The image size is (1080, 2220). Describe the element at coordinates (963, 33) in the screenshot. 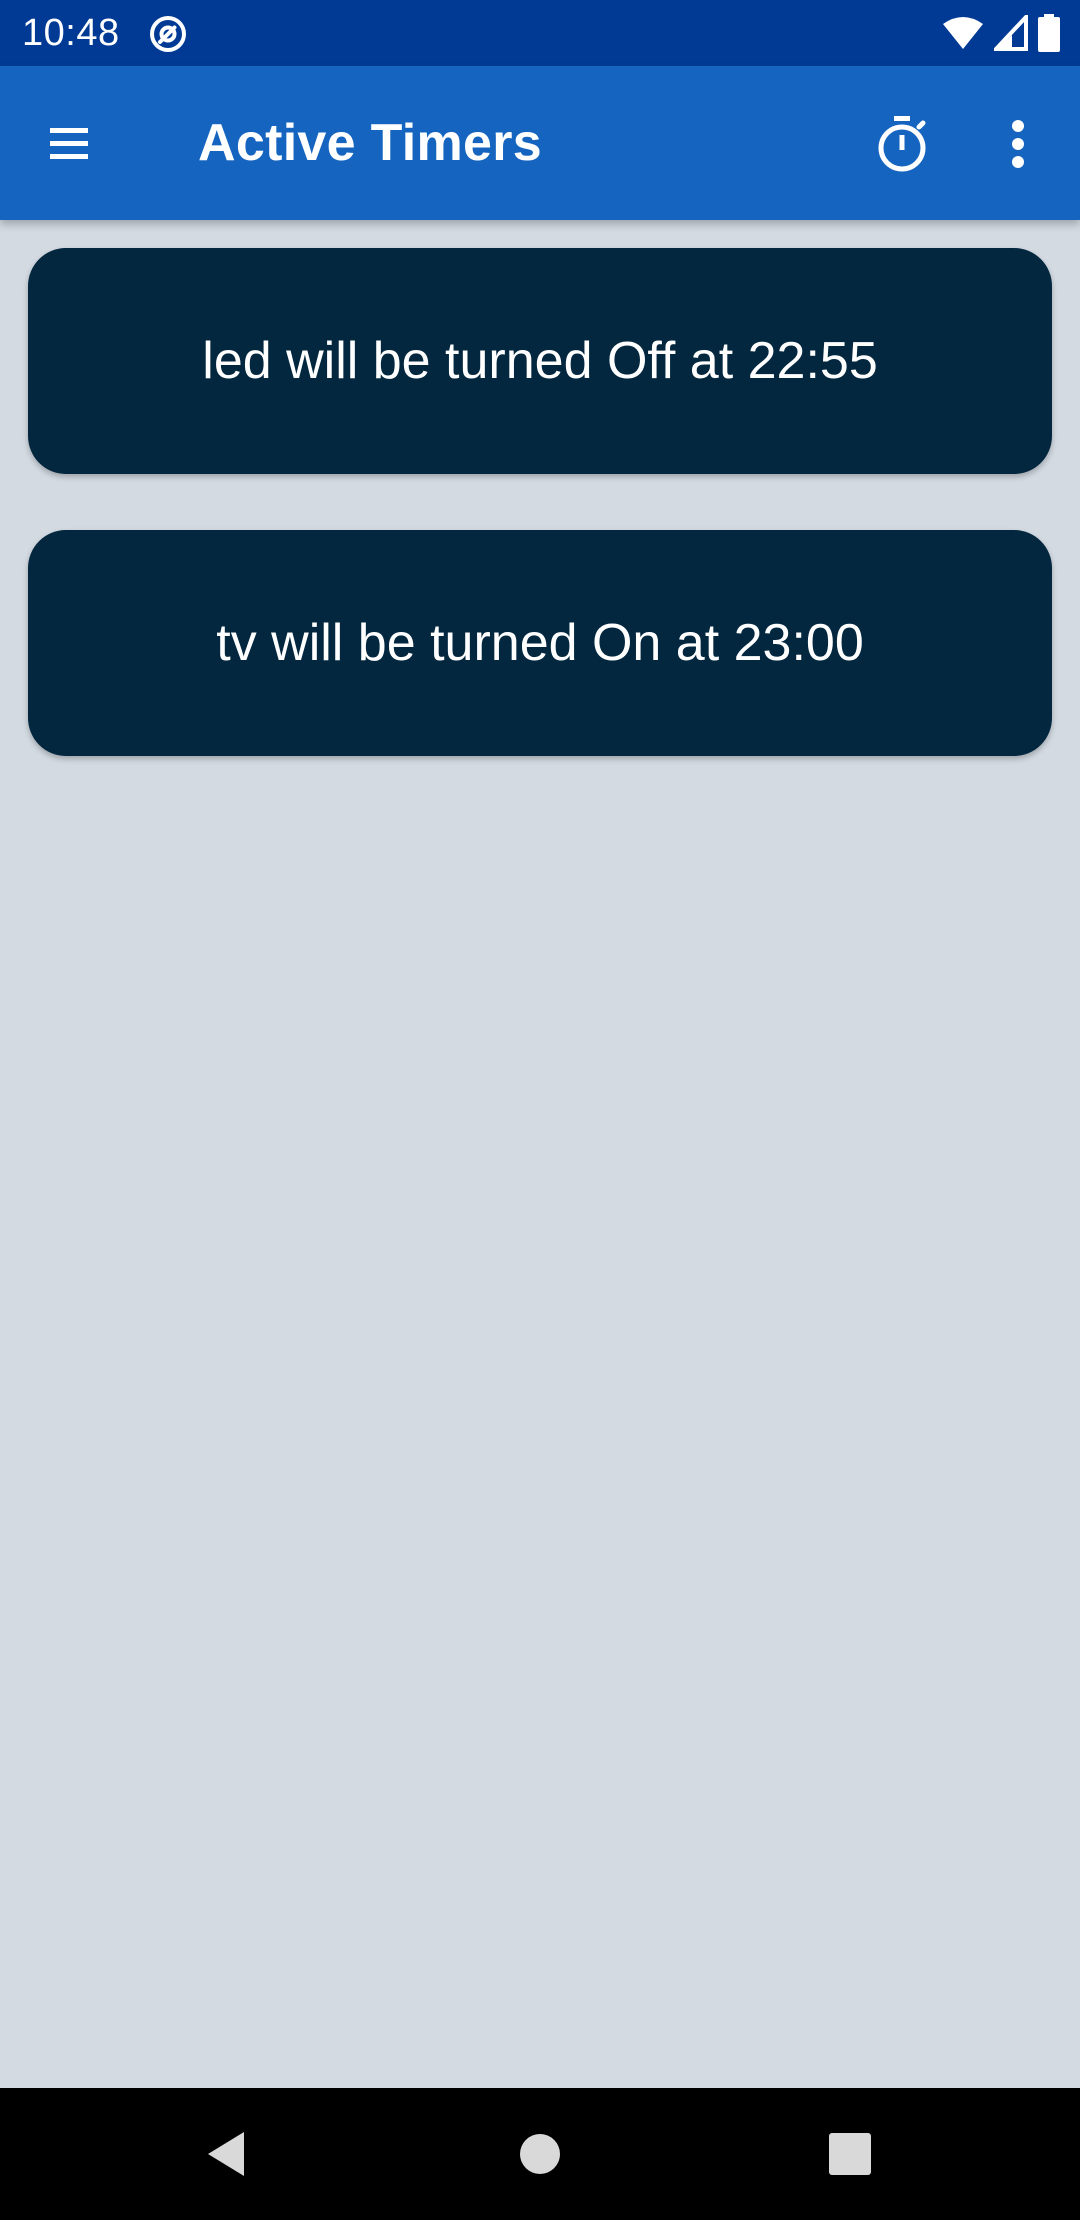

I see `wifi-icon` at that location.